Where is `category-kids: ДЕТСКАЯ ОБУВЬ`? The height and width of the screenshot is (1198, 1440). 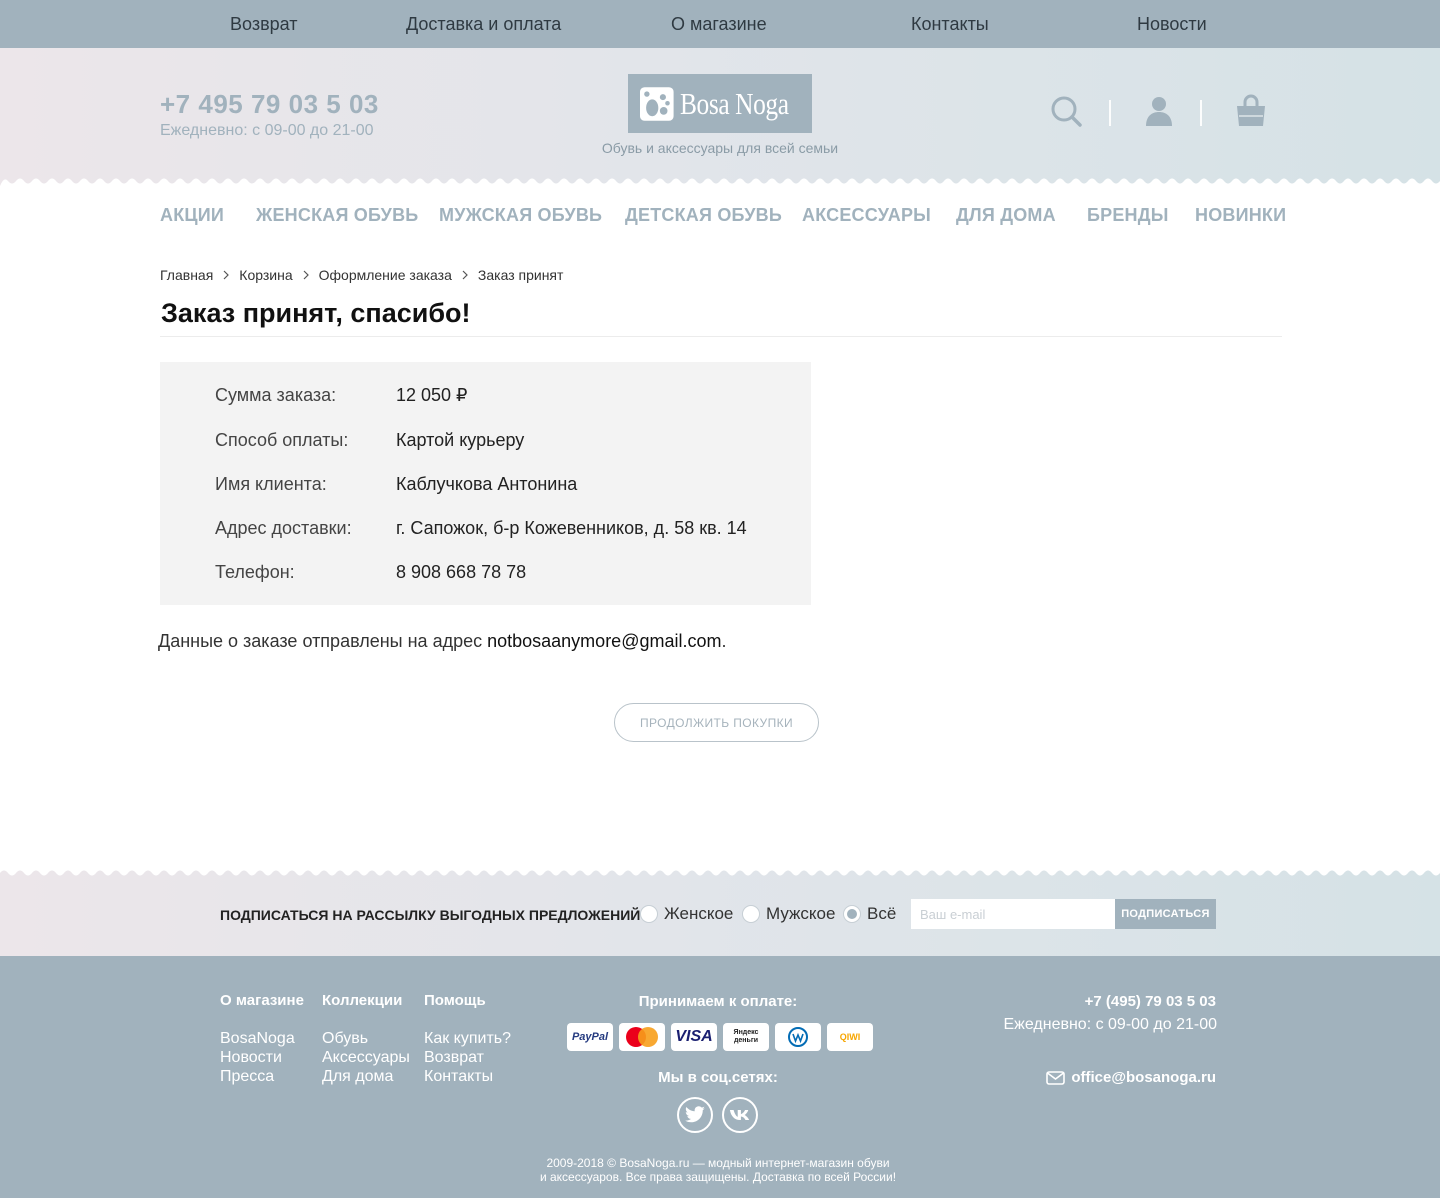
category-kids: ДЕТСКАЯ ОБУВЬ is located at coordinates (703, 215).